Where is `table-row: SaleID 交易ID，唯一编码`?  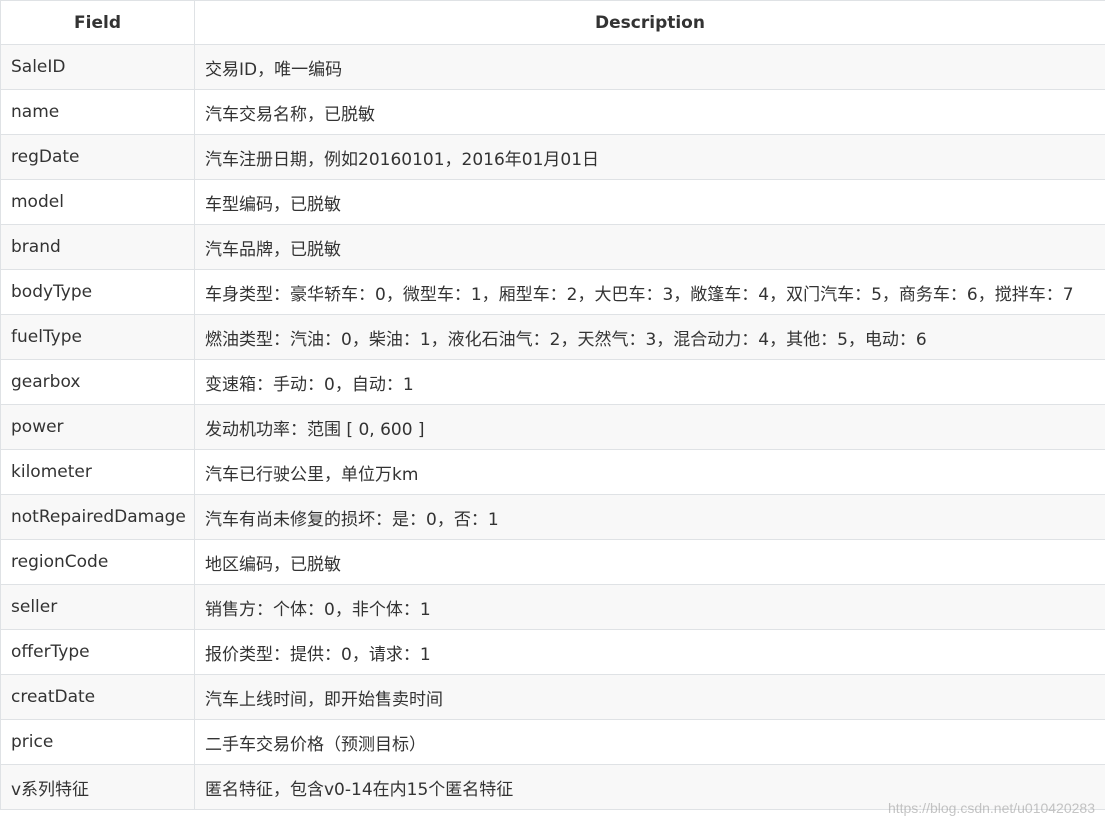
table-row: SaleID 交易ID，唯一编码 is located at coordinates (552, 67).